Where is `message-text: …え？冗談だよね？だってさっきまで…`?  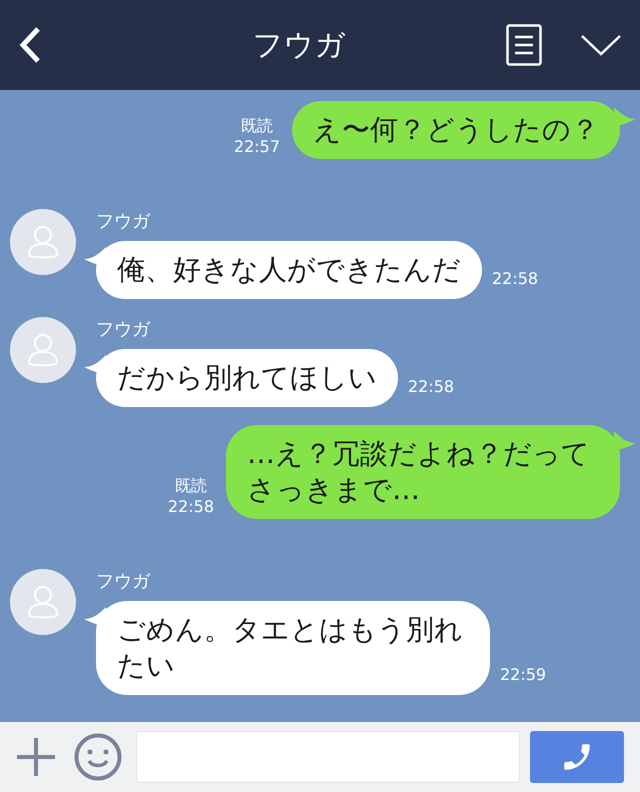 message-text: …え？冗談だよね？だってさっきまで… is located at coordinates (419, 472).